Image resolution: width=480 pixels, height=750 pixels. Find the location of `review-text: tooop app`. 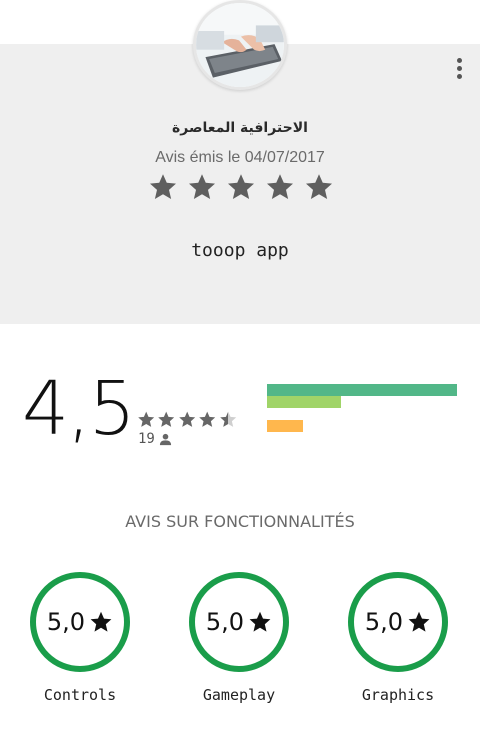

review-text: tooop app is located at coordinates (240, 250).